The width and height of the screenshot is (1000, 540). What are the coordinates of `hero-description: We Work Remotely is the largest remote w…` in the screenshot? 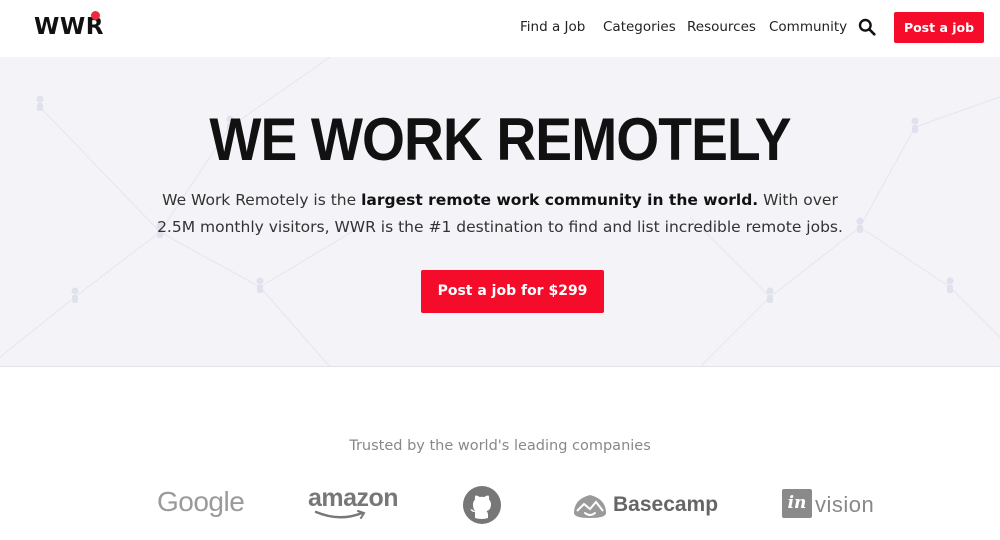 It's located at (500, 214).